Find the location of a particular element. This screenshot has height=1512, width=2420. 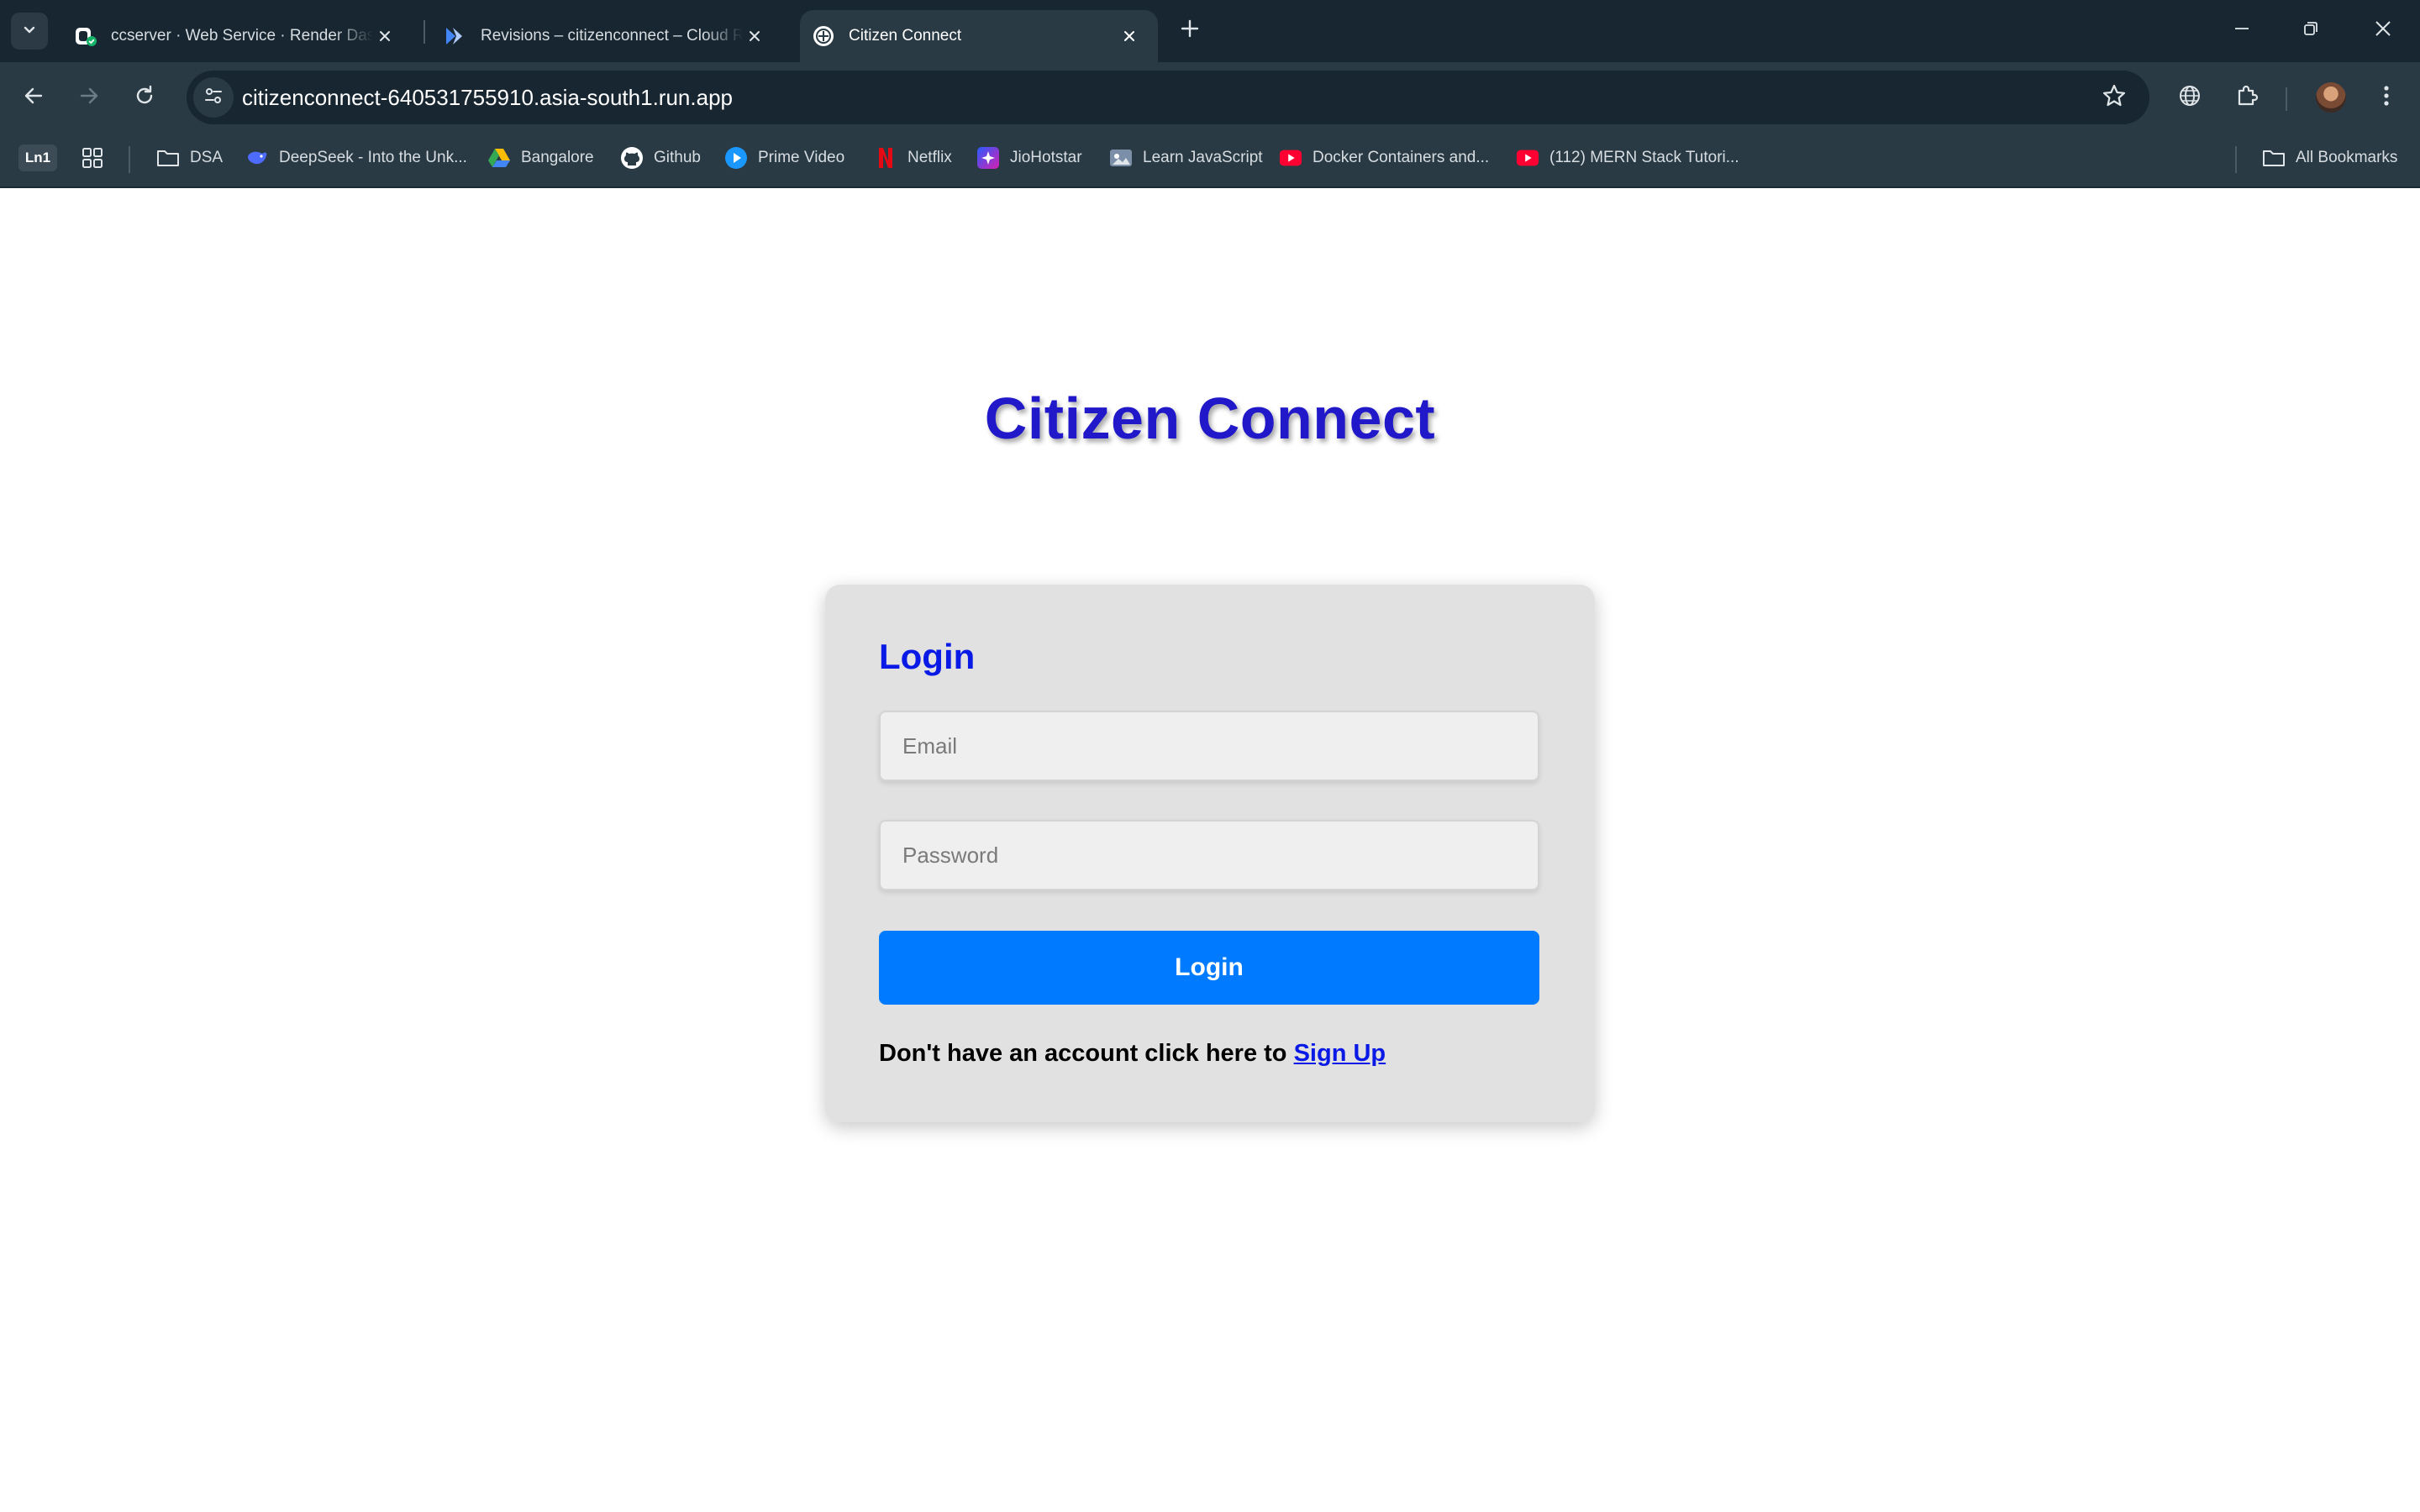

bookmark-star-button is located at coordinates (2114, 97).